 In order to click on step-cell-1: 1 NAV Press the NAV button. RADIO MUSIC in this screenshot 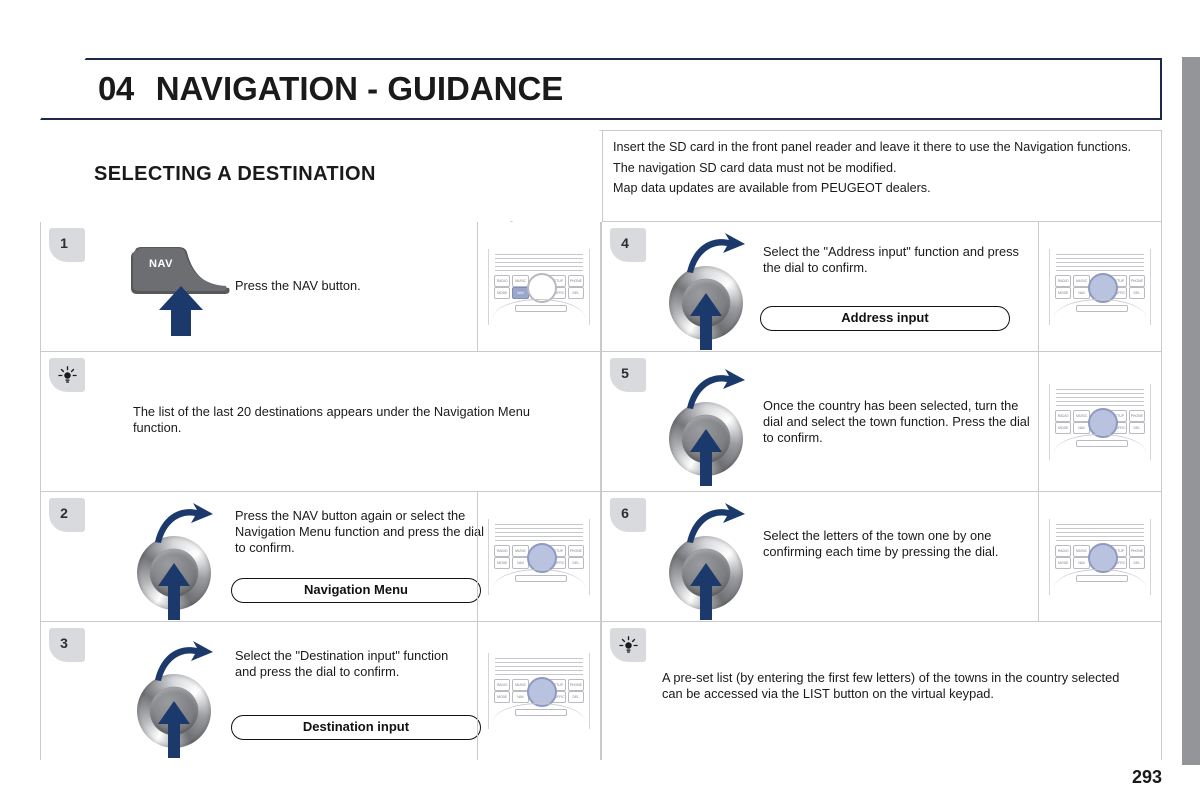, I will do `click(320, 287)`.